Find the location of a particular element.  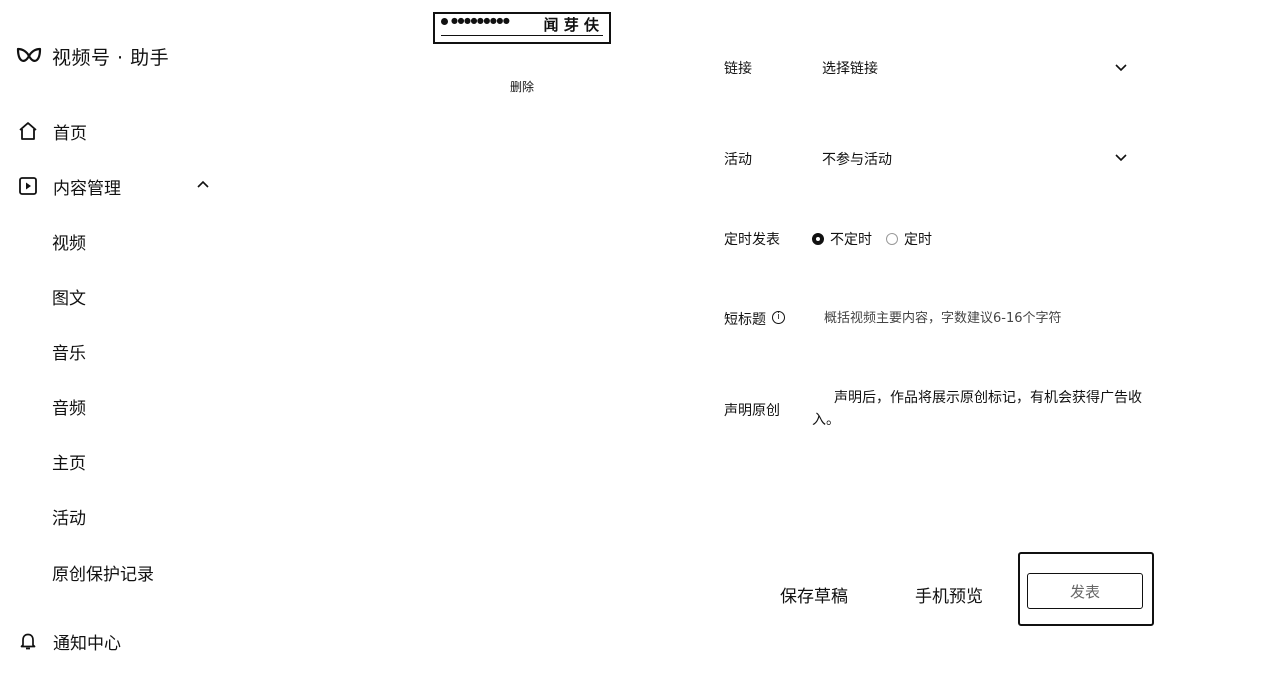

schedule-label: 定时发表 is located at coordinates (752, 240).